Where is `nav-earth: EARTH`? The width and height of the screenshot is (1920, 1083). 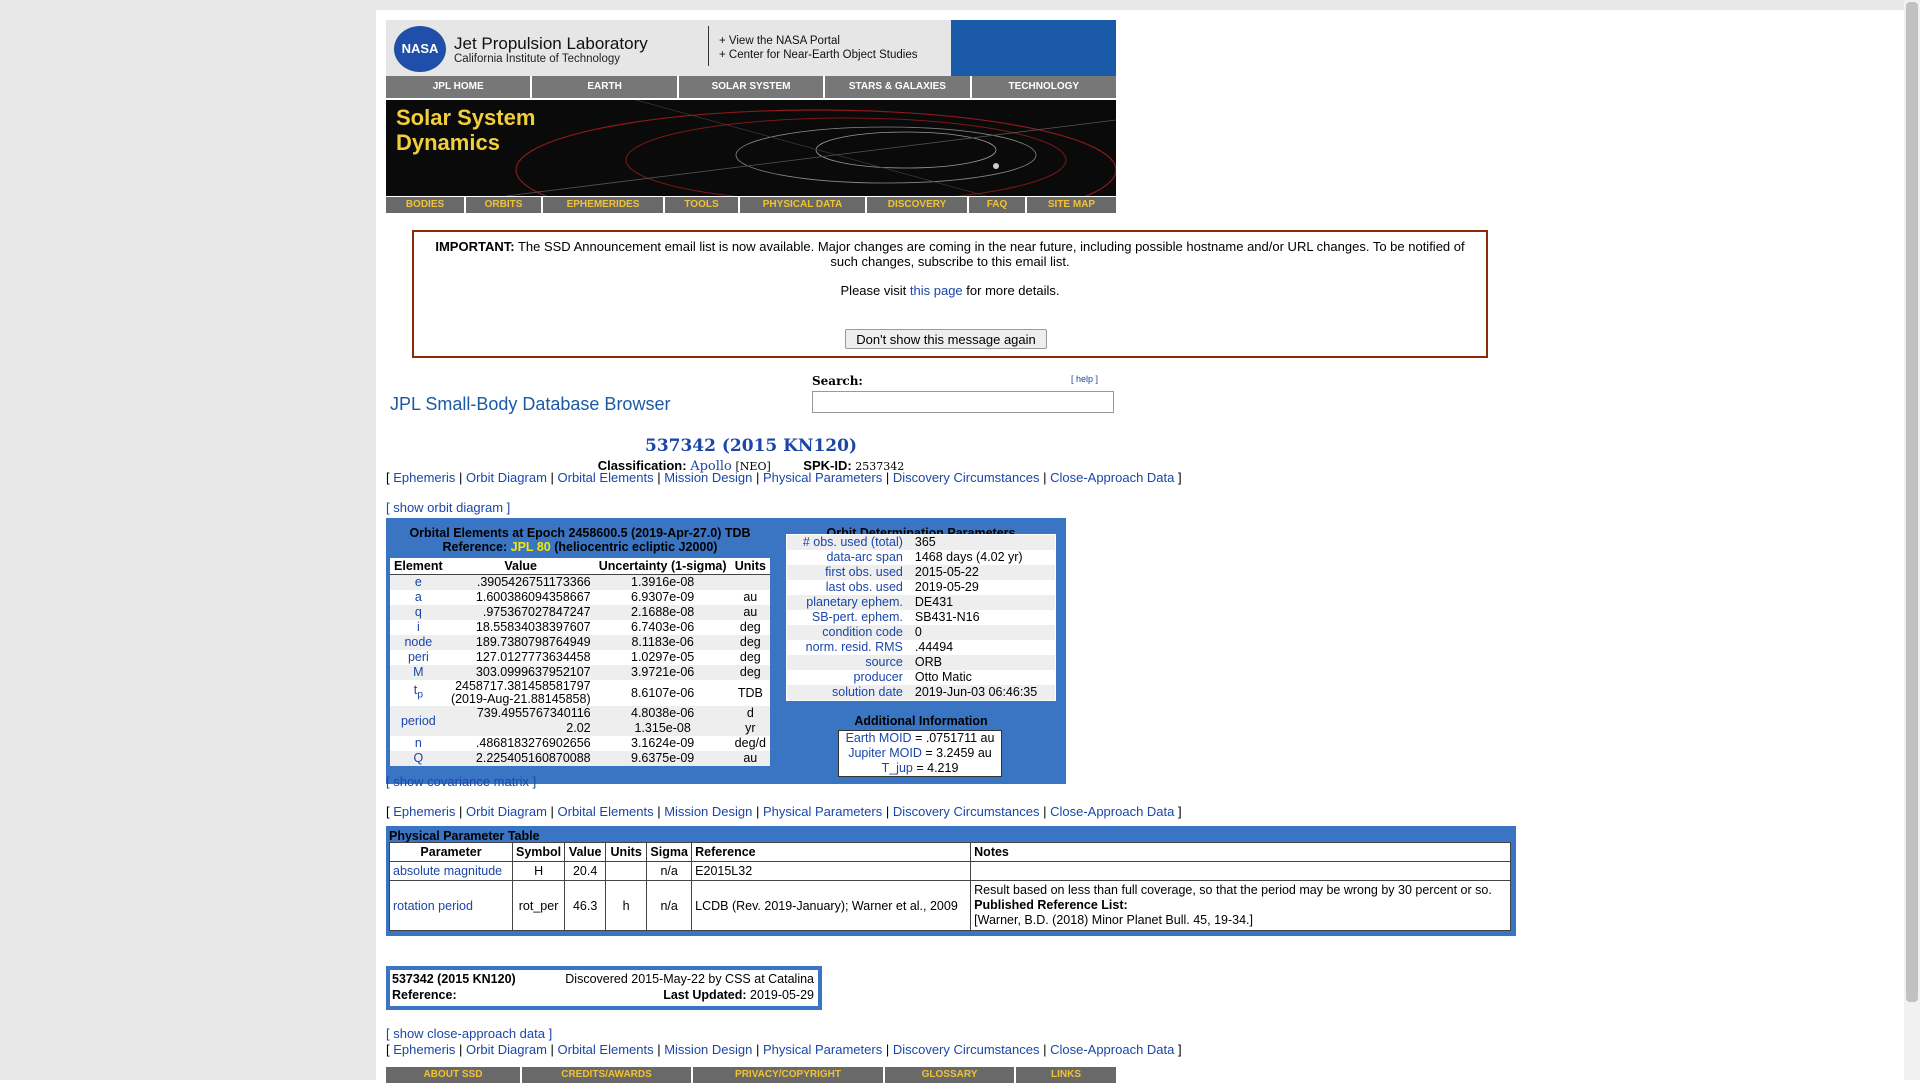 nav-earth: EARTH is located at coordinates (604, 87).